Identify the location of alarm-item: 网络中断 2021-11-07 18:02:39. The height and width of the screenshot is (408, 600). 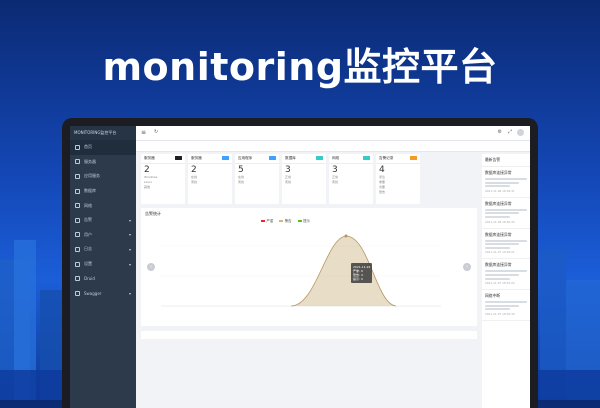
(506, 305).